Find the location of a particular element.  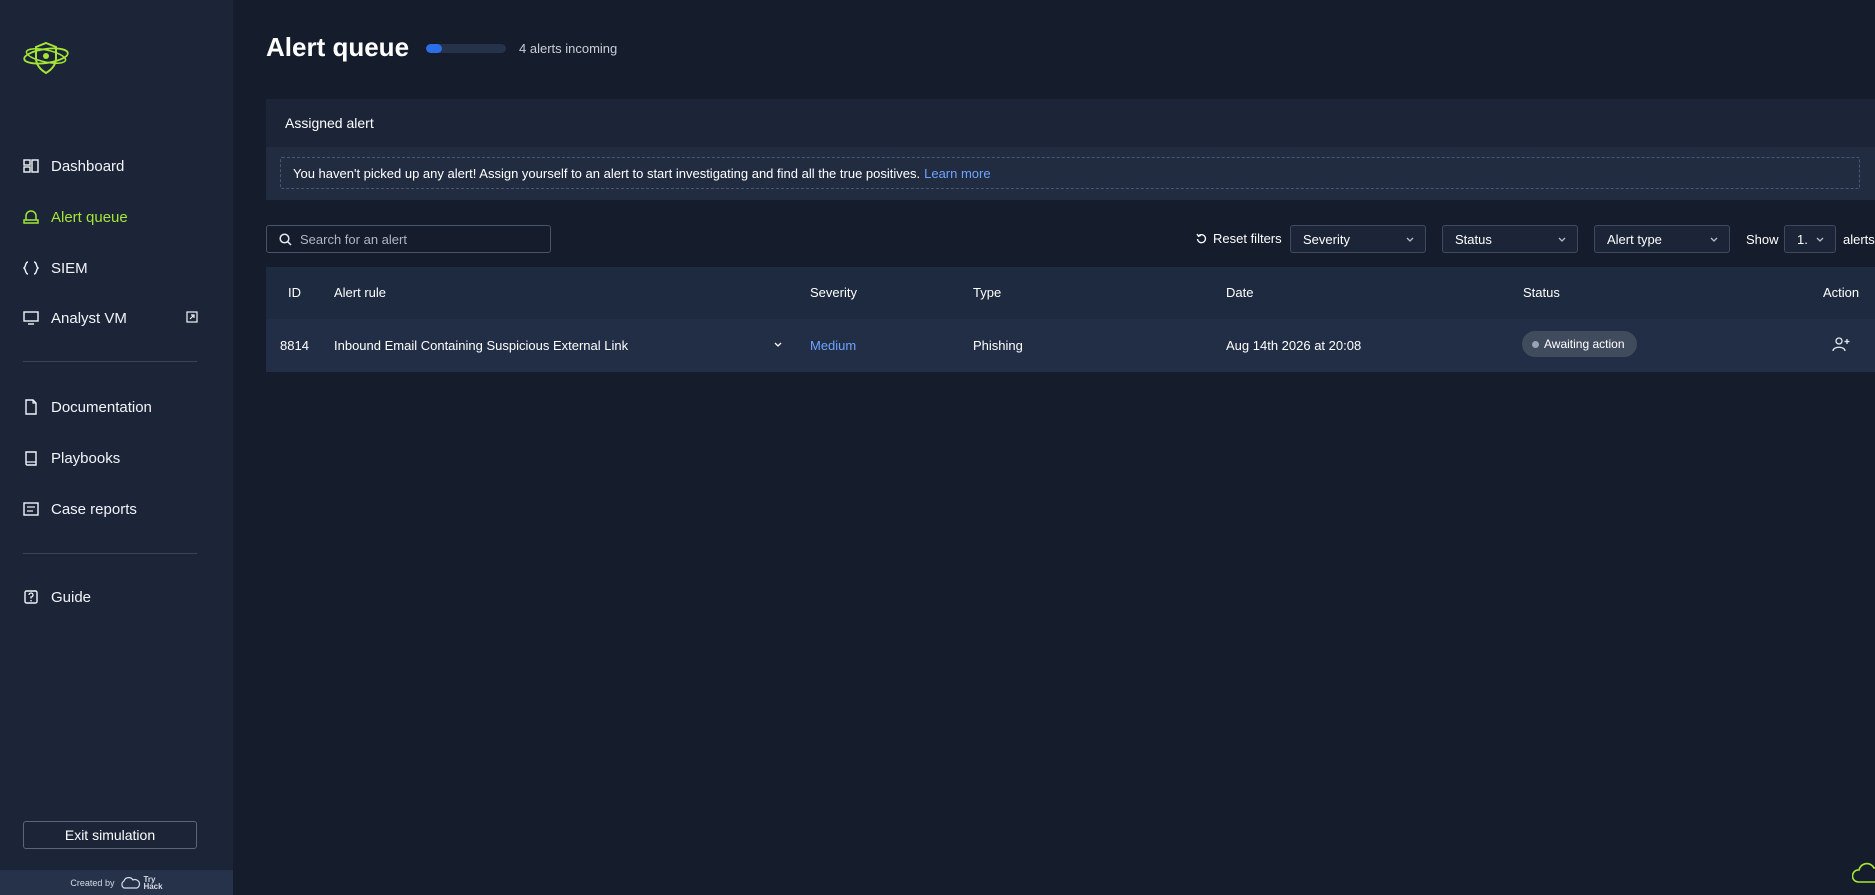

sidebar-item-guide: Guide is located at coordinates (56, 597).